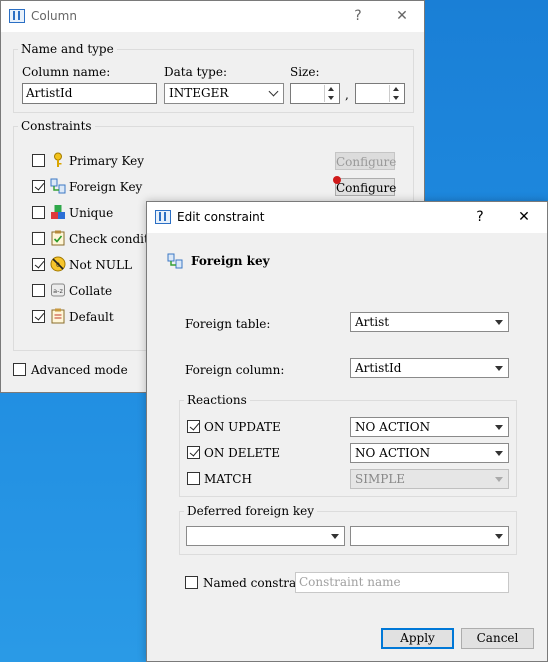 This screenshot has height=662, width=548. What do you see at coordinates (66, 72) in the screenshot?
I see `column-name-label: Column name:` at bounding box center [66, 72].